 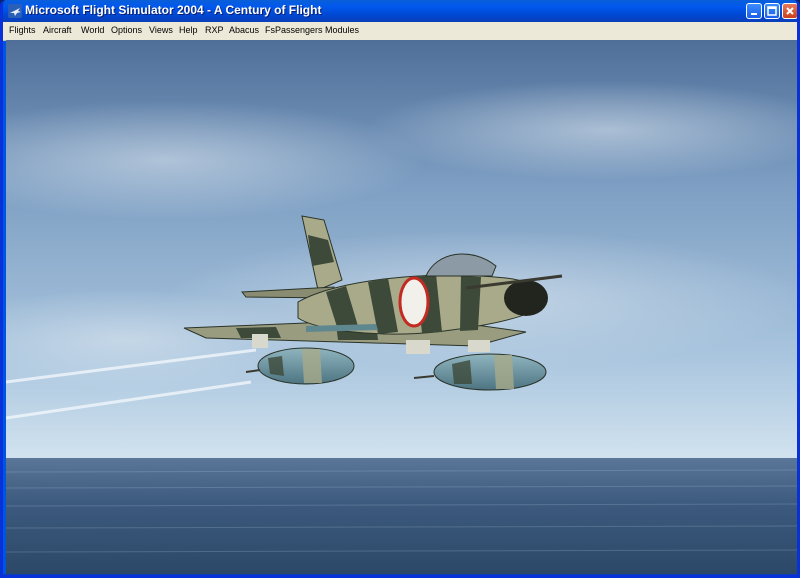 What do you see at coordinates (526, 298) in the screenshot?
I see `nose-cone` at bounding box center [526, 298].